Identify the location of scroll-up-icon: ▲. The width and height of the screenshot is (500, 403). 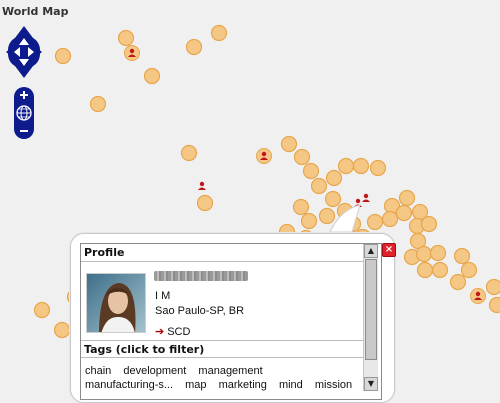
(371, 251).